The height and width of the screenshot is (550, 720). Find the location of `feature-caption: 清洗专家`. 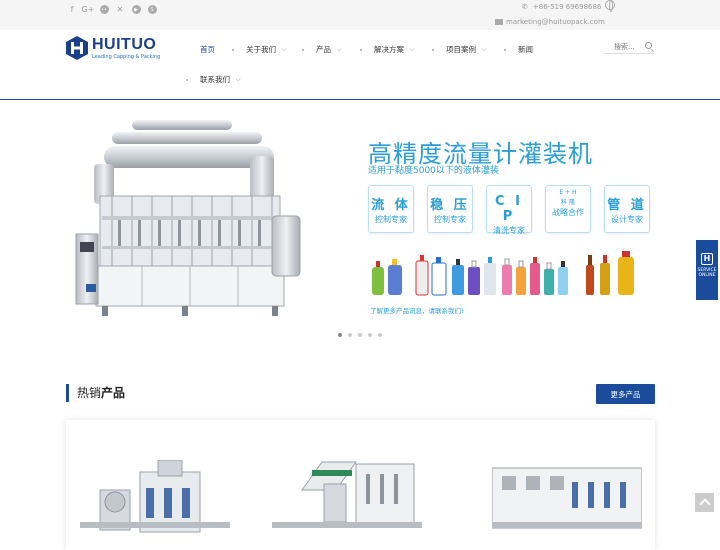

feature-caption: 清洗专家 is located at coordinates (509, 230).